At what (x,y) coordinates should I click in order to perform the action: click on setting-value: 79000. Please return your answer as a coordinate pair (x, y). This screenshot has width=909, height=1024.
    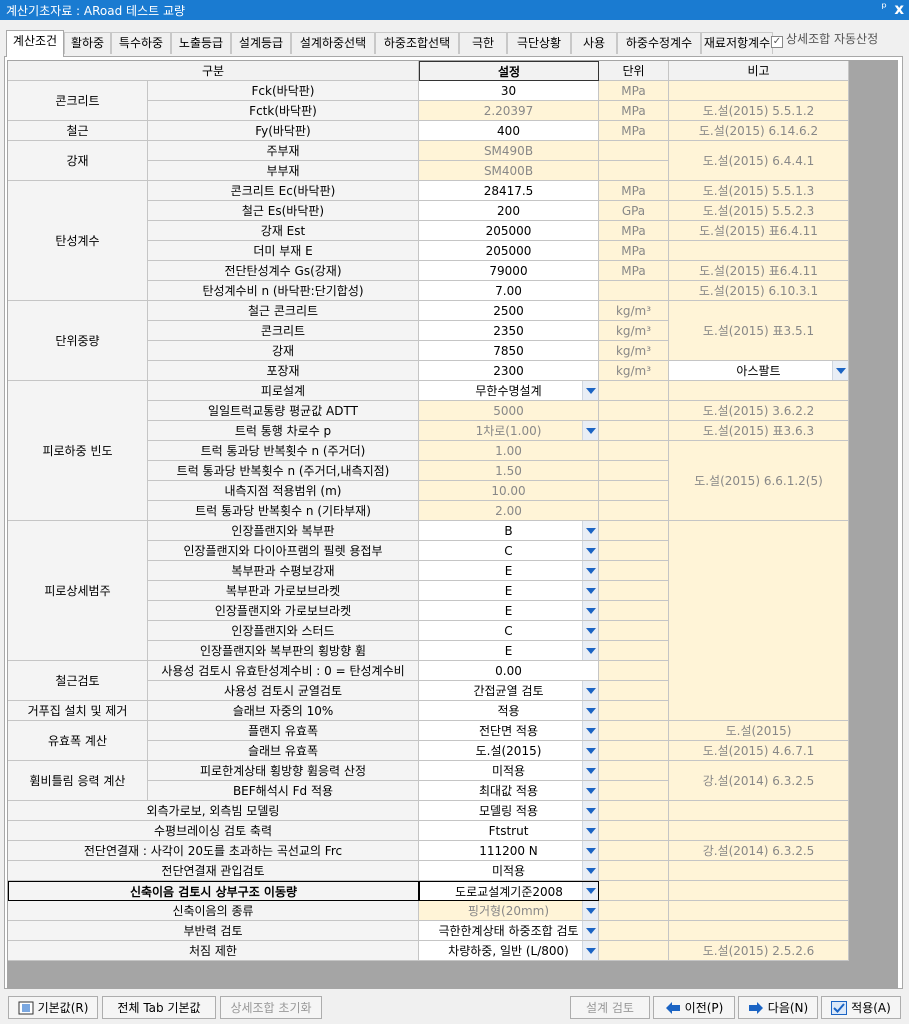
    Looking at the image, I should click on (509, 271).